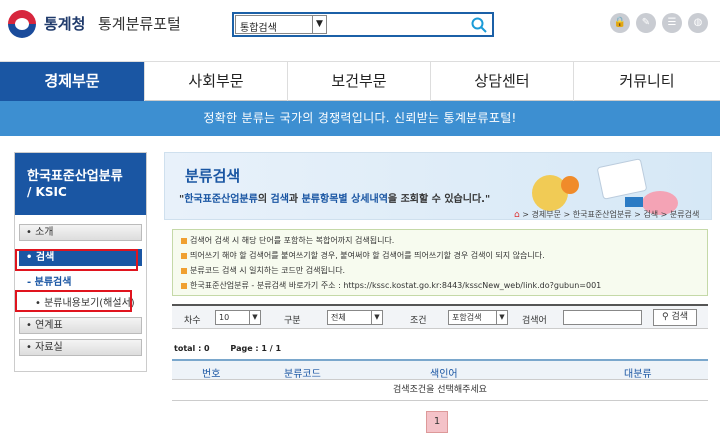 Image resolution: width=720 pixels, height=441 pixels. I want to click on sidebar-sub-classification-search: - 분류검색, so click(49, 280).